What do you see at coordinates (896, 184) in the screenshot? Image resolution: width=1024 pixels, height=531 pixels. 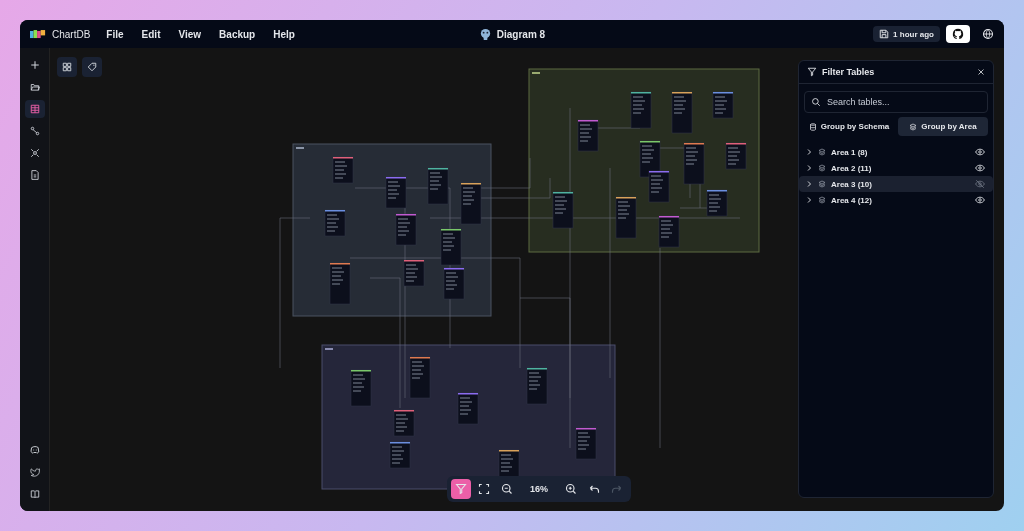 I see `area-row: Area 3 (10)` at bounding box center [896, 184].